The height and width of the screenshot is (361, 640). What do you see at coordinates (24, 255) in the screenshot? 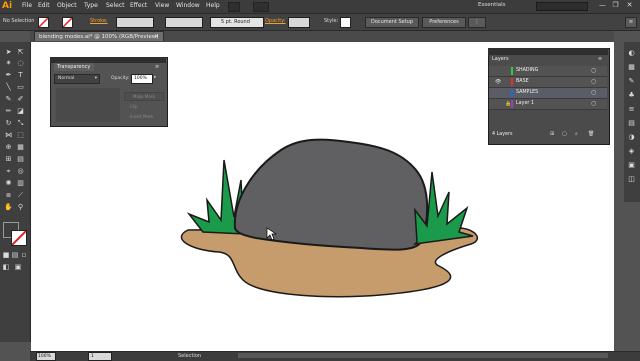
I see `none-mode-icon: ▫` at bounding box center [24, 255].